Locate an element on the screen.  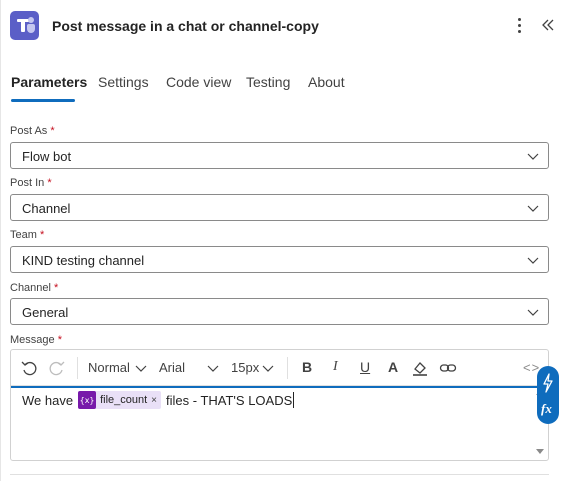
paragraph-style-select: Normal is located at coordinates (109, 367).